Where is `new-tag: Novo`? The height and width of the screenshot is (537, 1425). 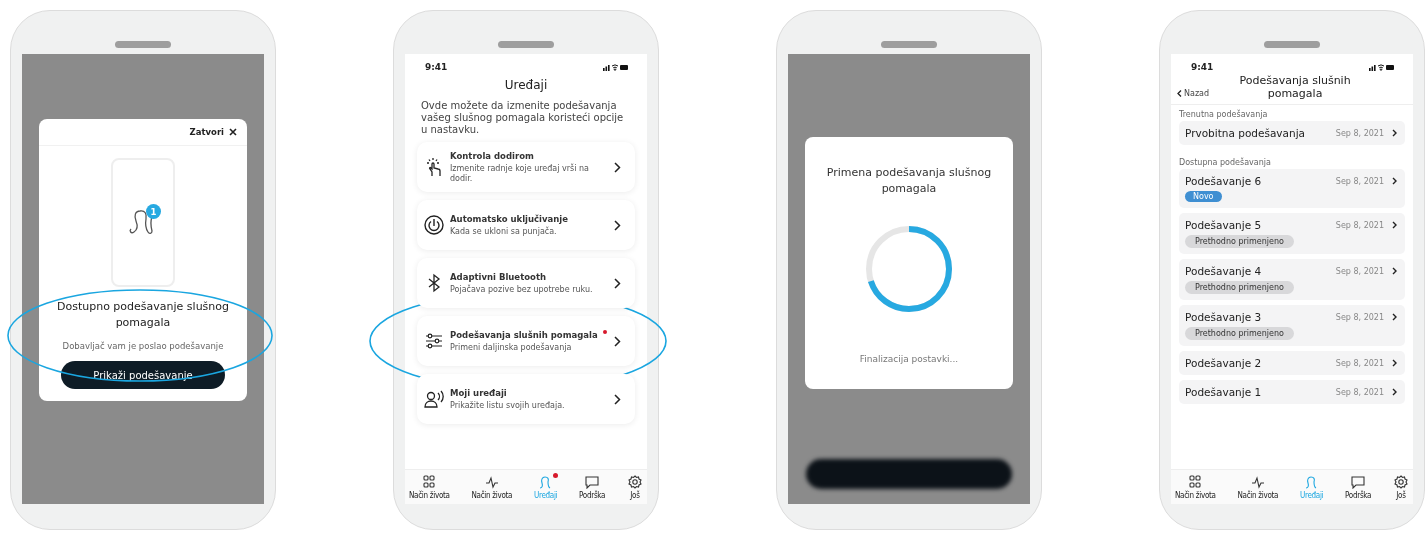
new-tag: Novo is located at coordinates (1203, 196).